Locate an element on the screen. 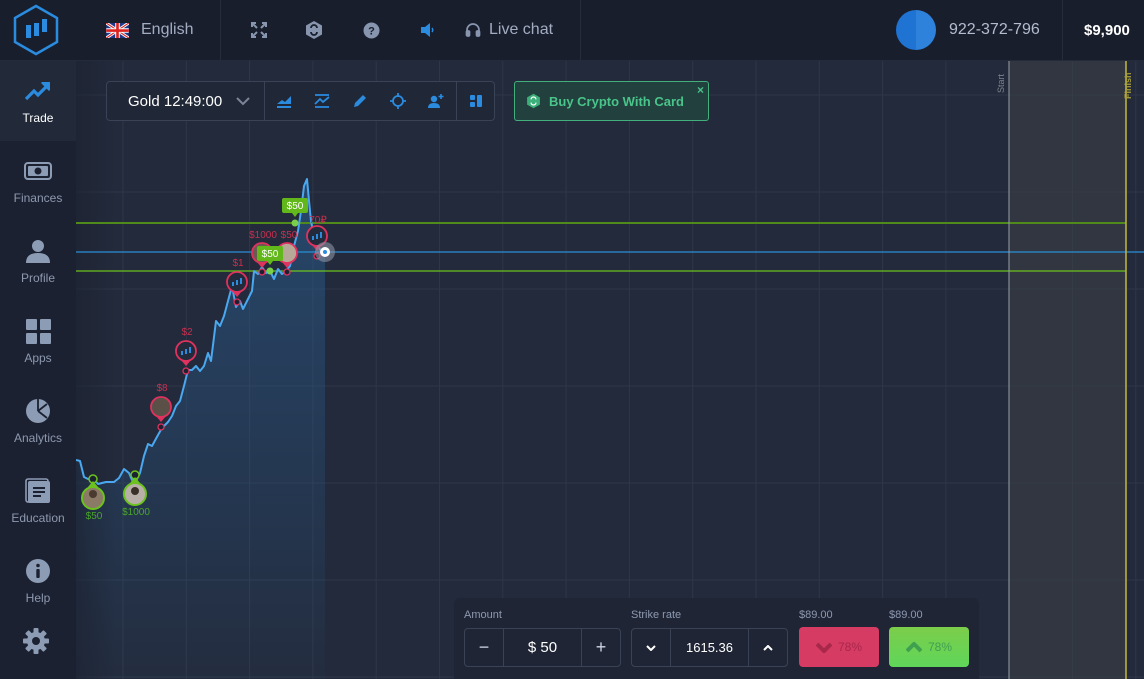  account-id: 922-372-796 is located at coordinates (994, 29).